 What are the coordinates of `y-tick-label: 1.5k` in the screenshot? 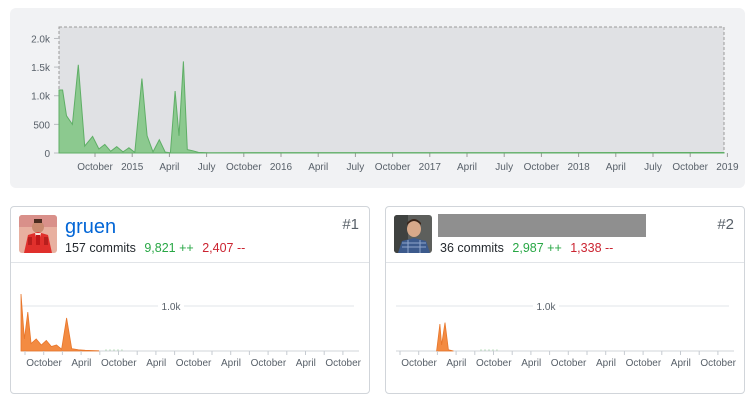 It's located at (41, 68).